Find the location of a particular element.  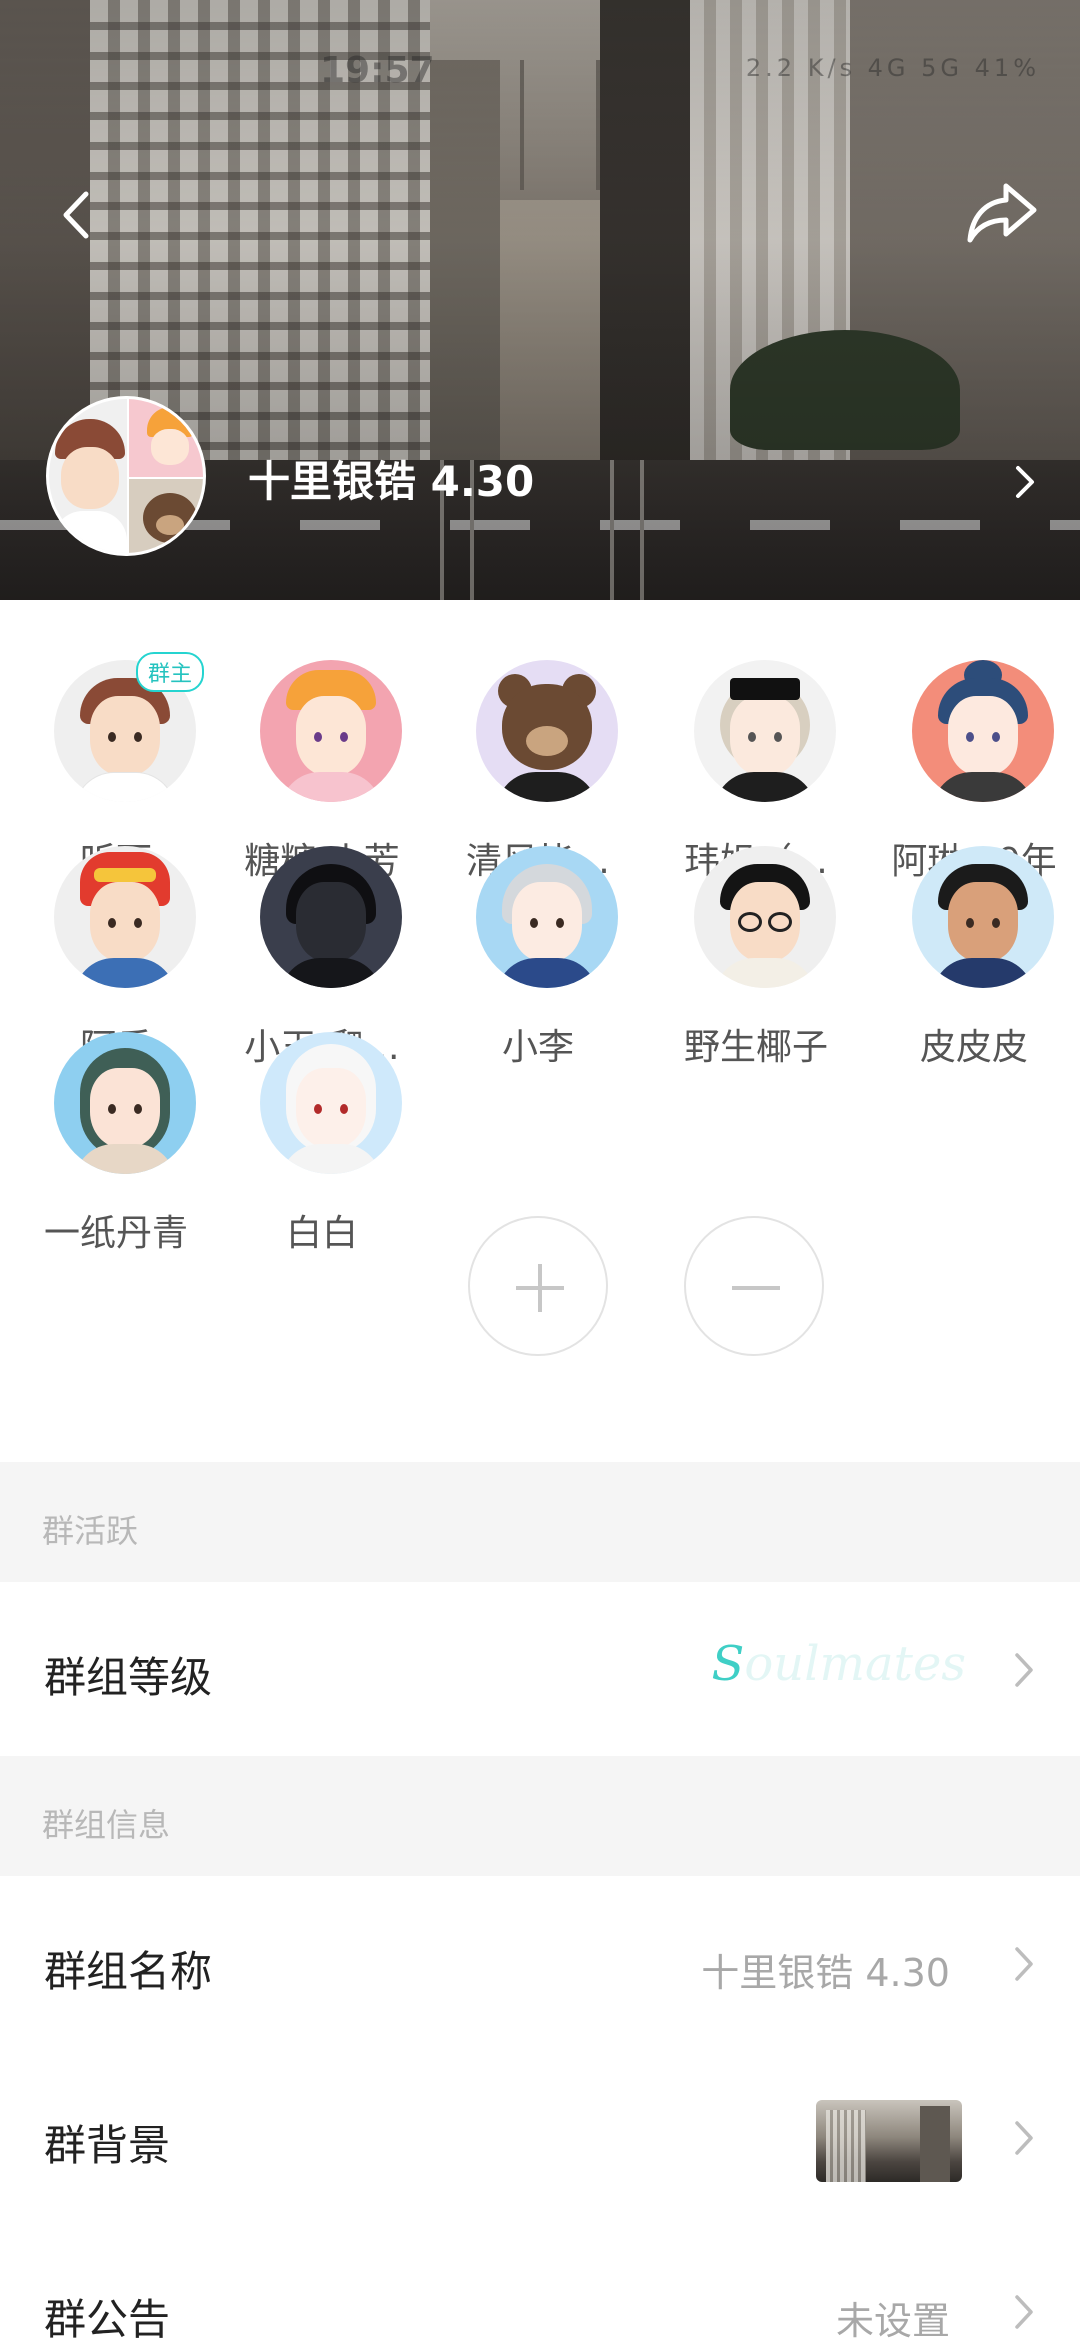

owner-badge: 群主 is located at coordinates (170, 672).